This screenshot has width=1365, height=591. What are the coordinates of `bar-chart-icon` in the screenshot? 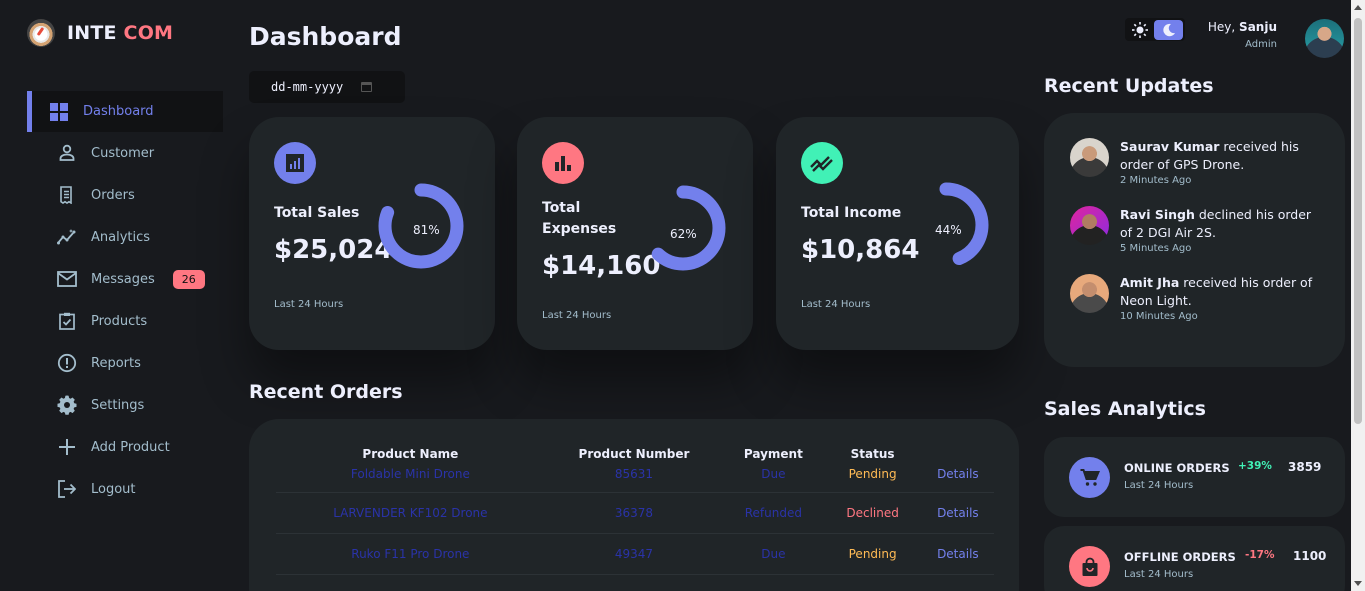 It's located at (563, 163).